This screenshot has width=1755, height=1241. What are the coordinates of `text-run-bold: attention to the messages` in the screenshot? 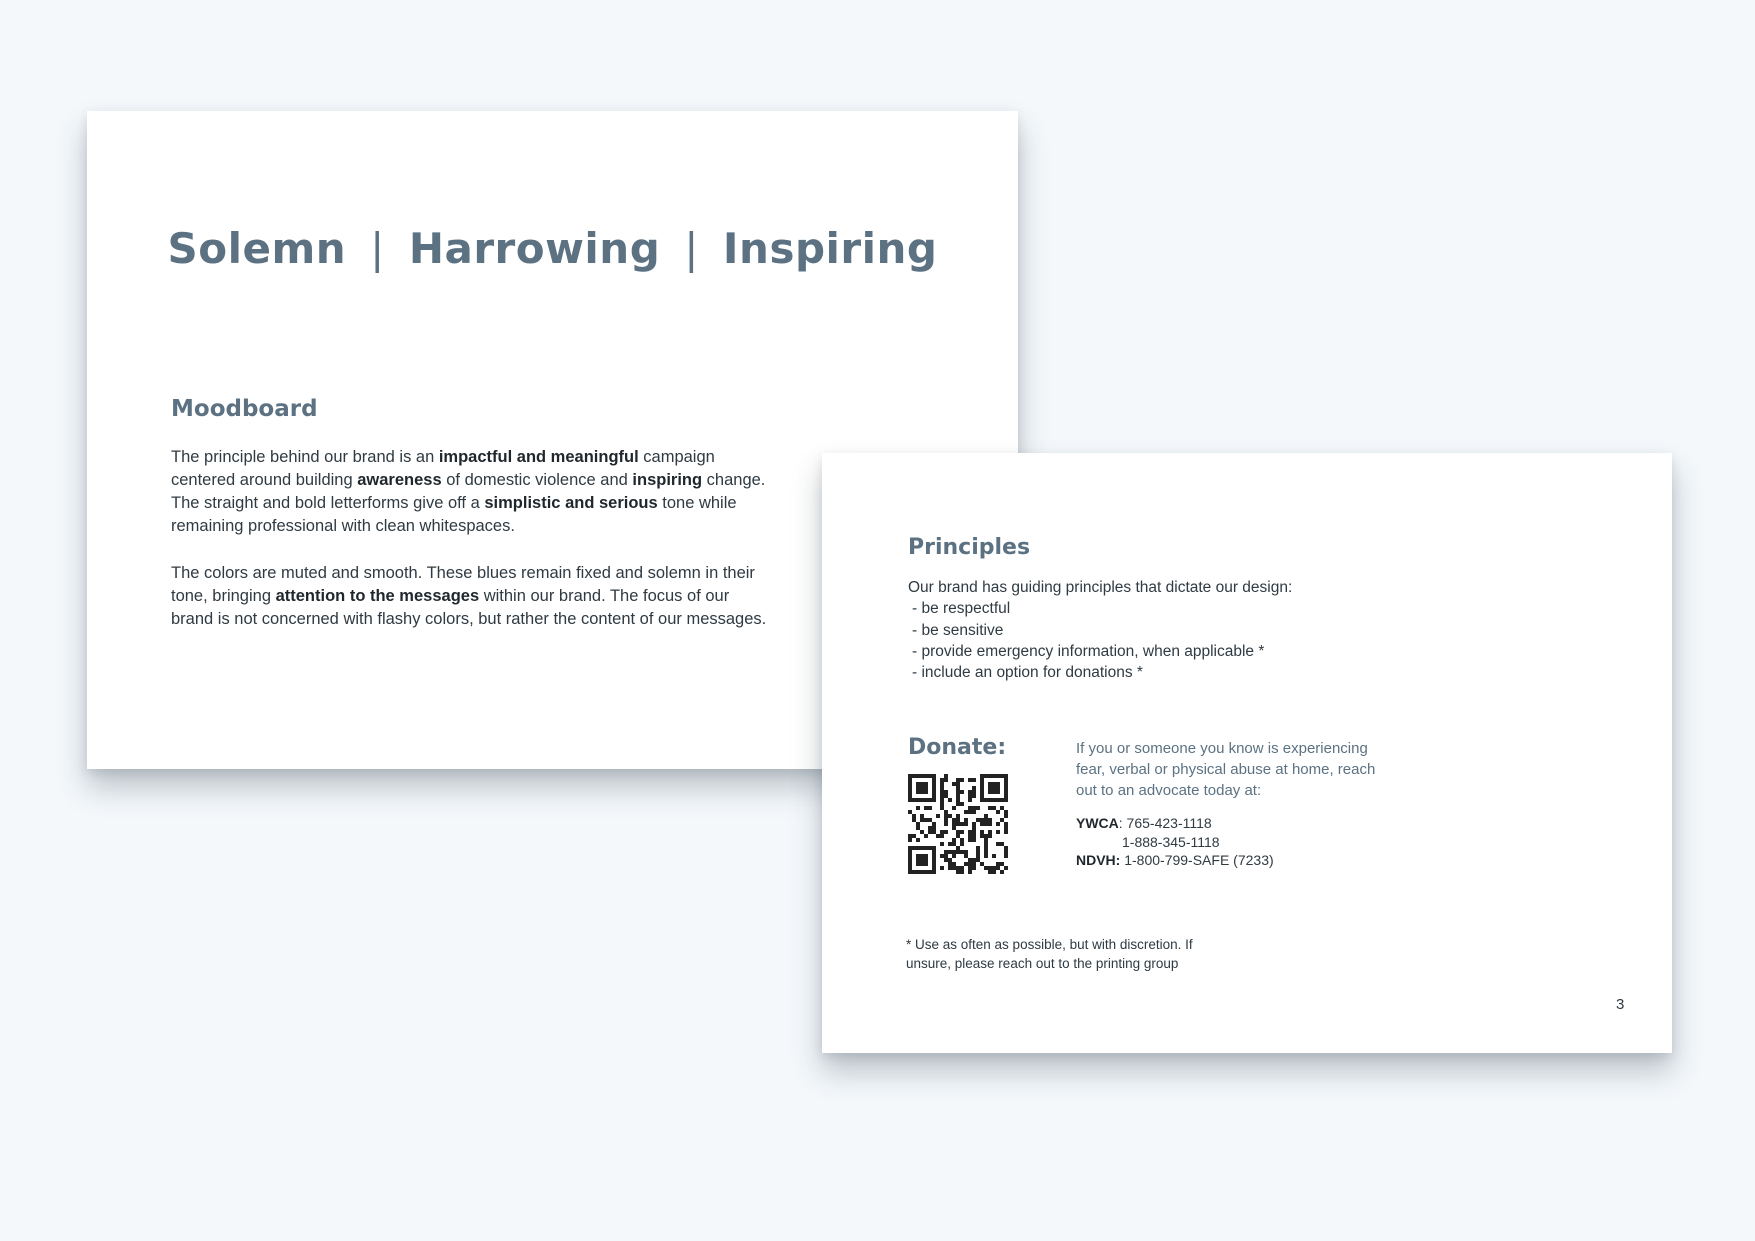 It's located at (377, 596).